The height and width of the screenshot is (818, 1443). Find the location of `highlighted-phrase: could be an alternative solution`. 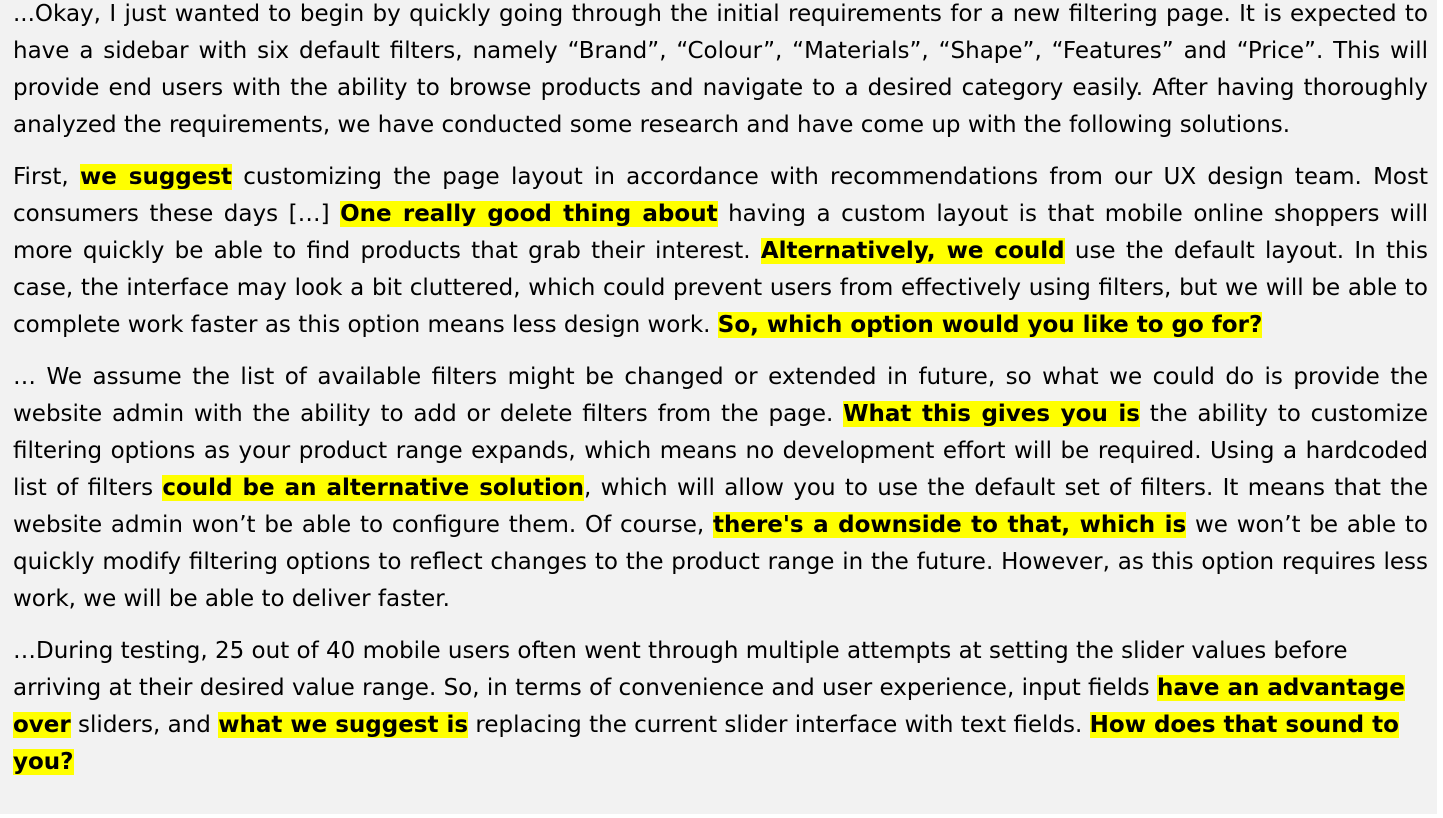

highlighted-phrase: could be an alternative solution is located at coordinates (373, 488).